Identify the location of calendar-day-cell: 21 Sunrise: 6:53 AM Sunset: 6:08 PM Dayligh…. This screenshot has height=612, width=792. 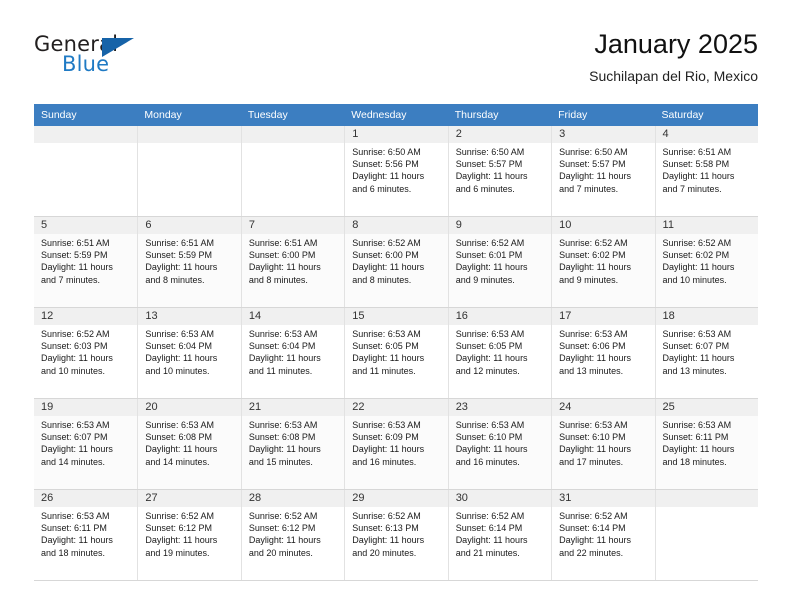
(292, 444).